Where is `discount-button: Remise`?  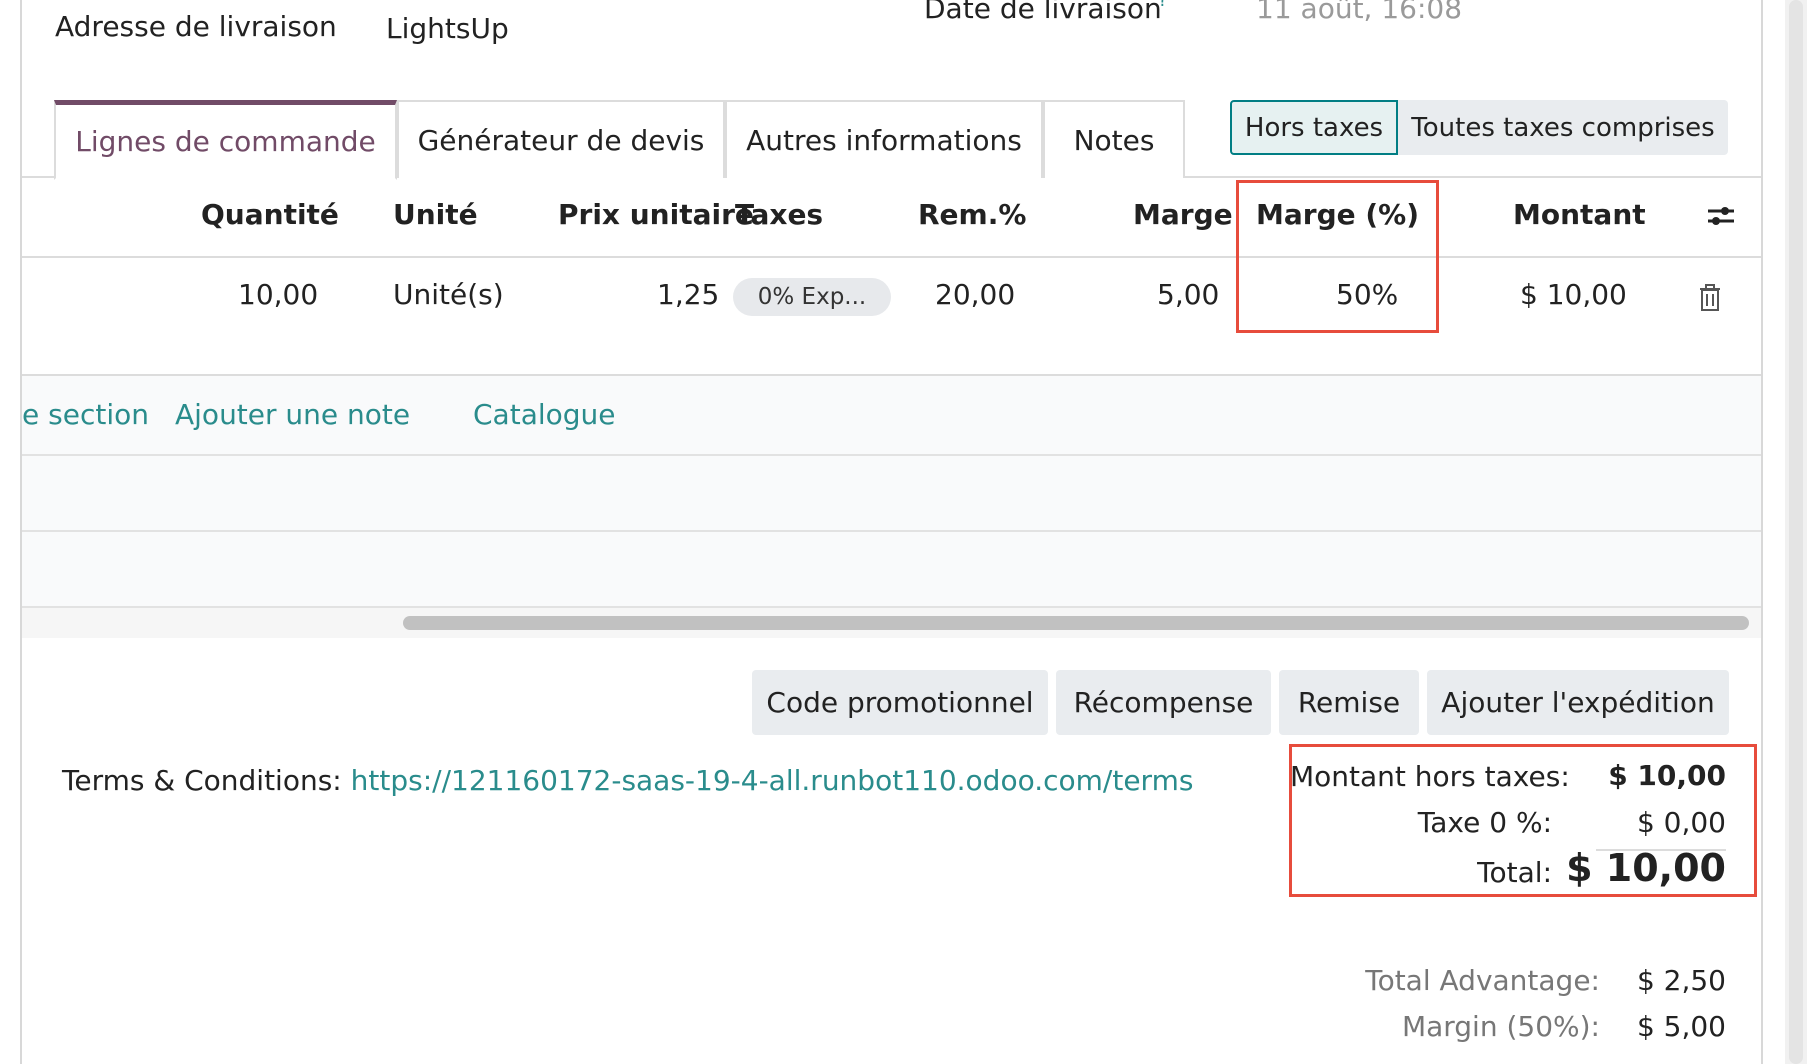 discount-button: Remise is located at coordinates (1349, 702).